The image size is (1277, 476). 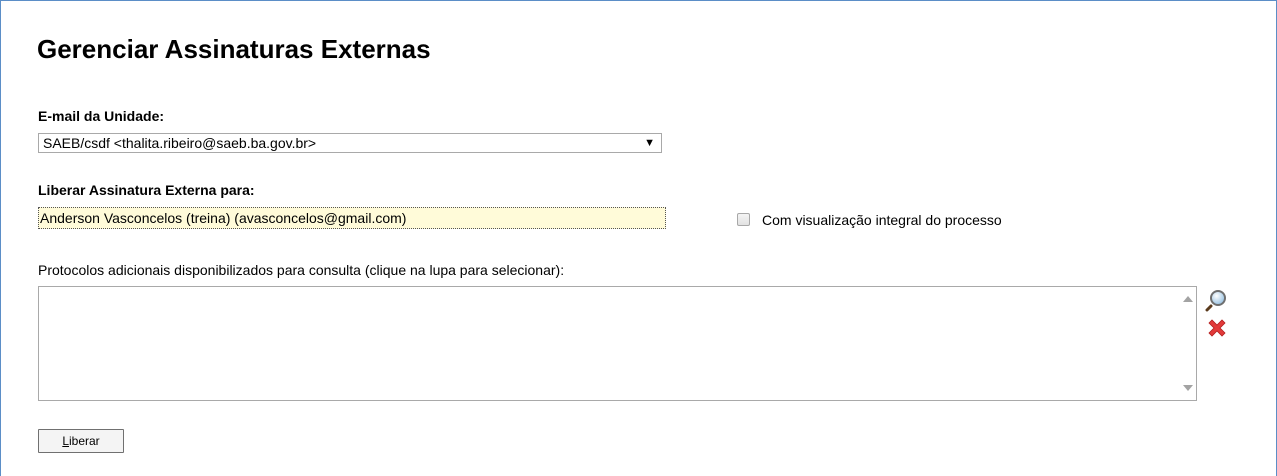 I want to click on dropdown-arrow-icon: ▼, so click(x=649, y=143).